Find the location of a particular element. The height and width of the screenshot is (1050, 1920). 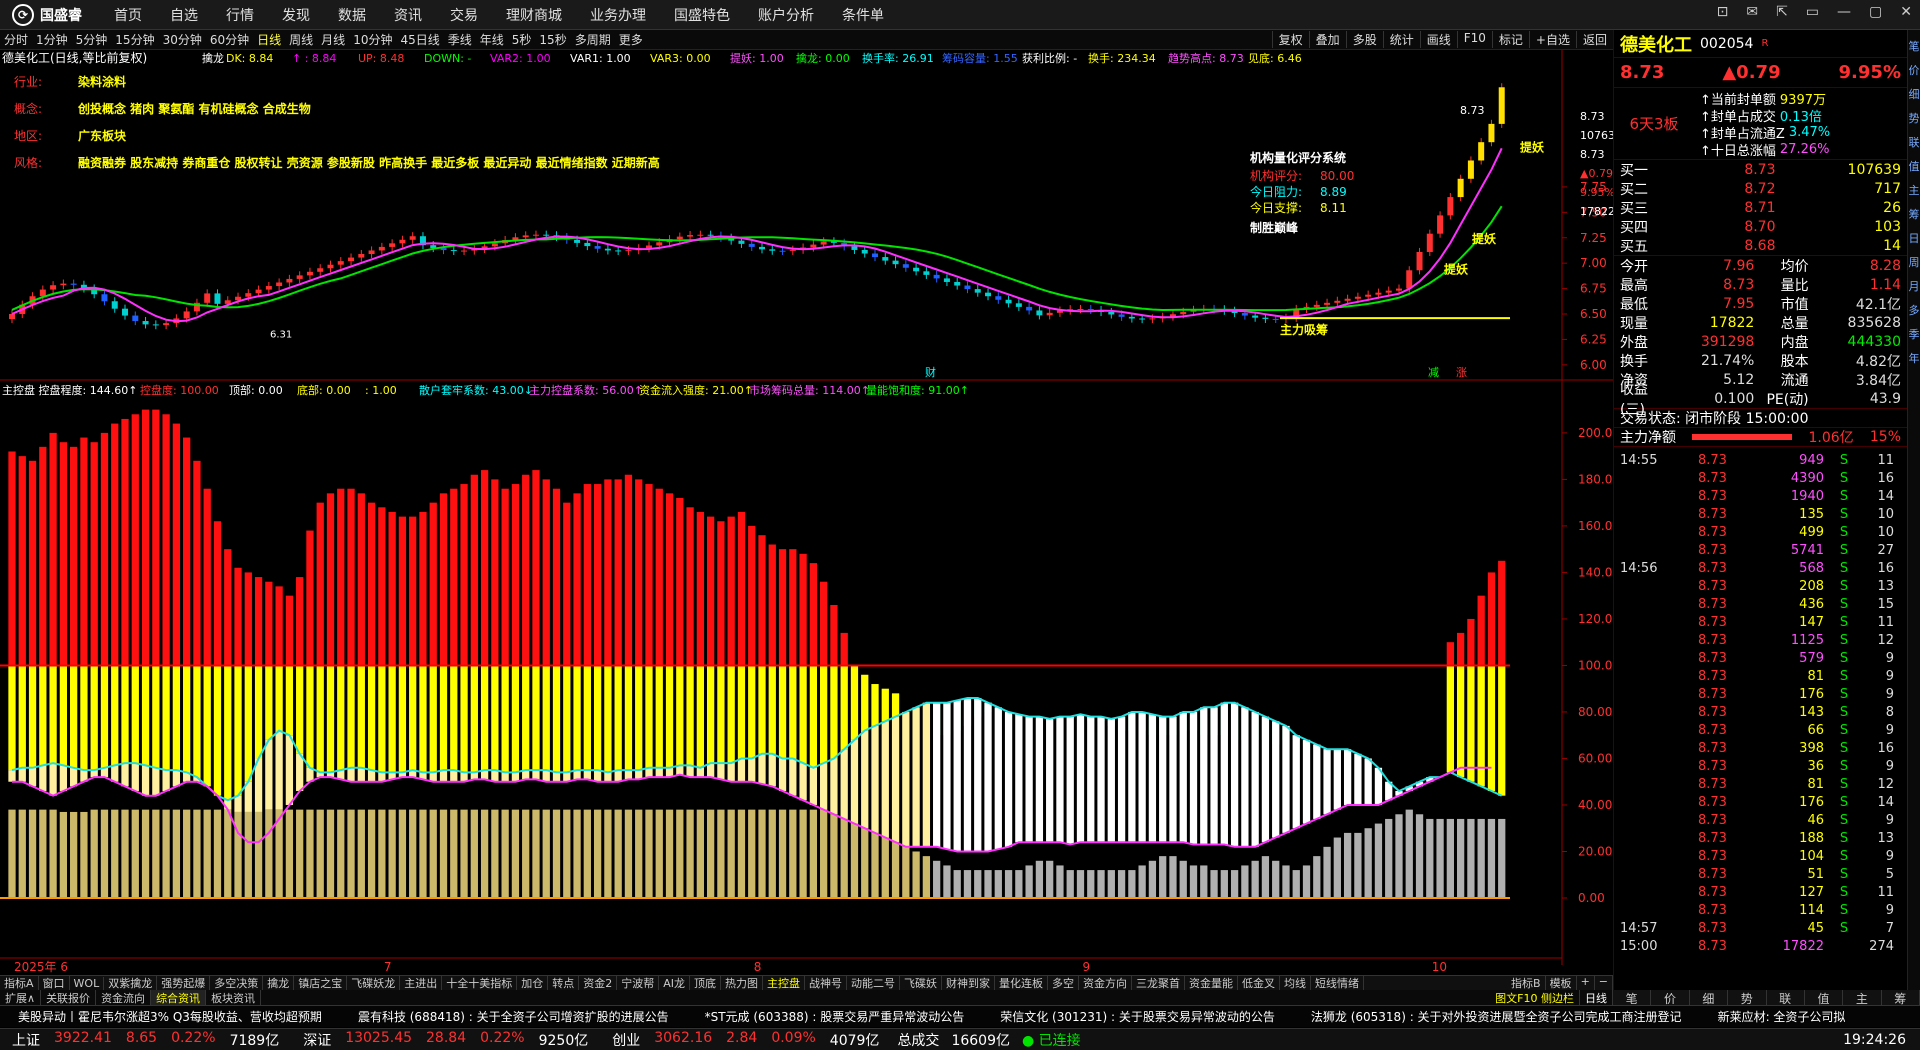

indicator-tab-10: 十全十美指标 is located at coordinates (480, 983).